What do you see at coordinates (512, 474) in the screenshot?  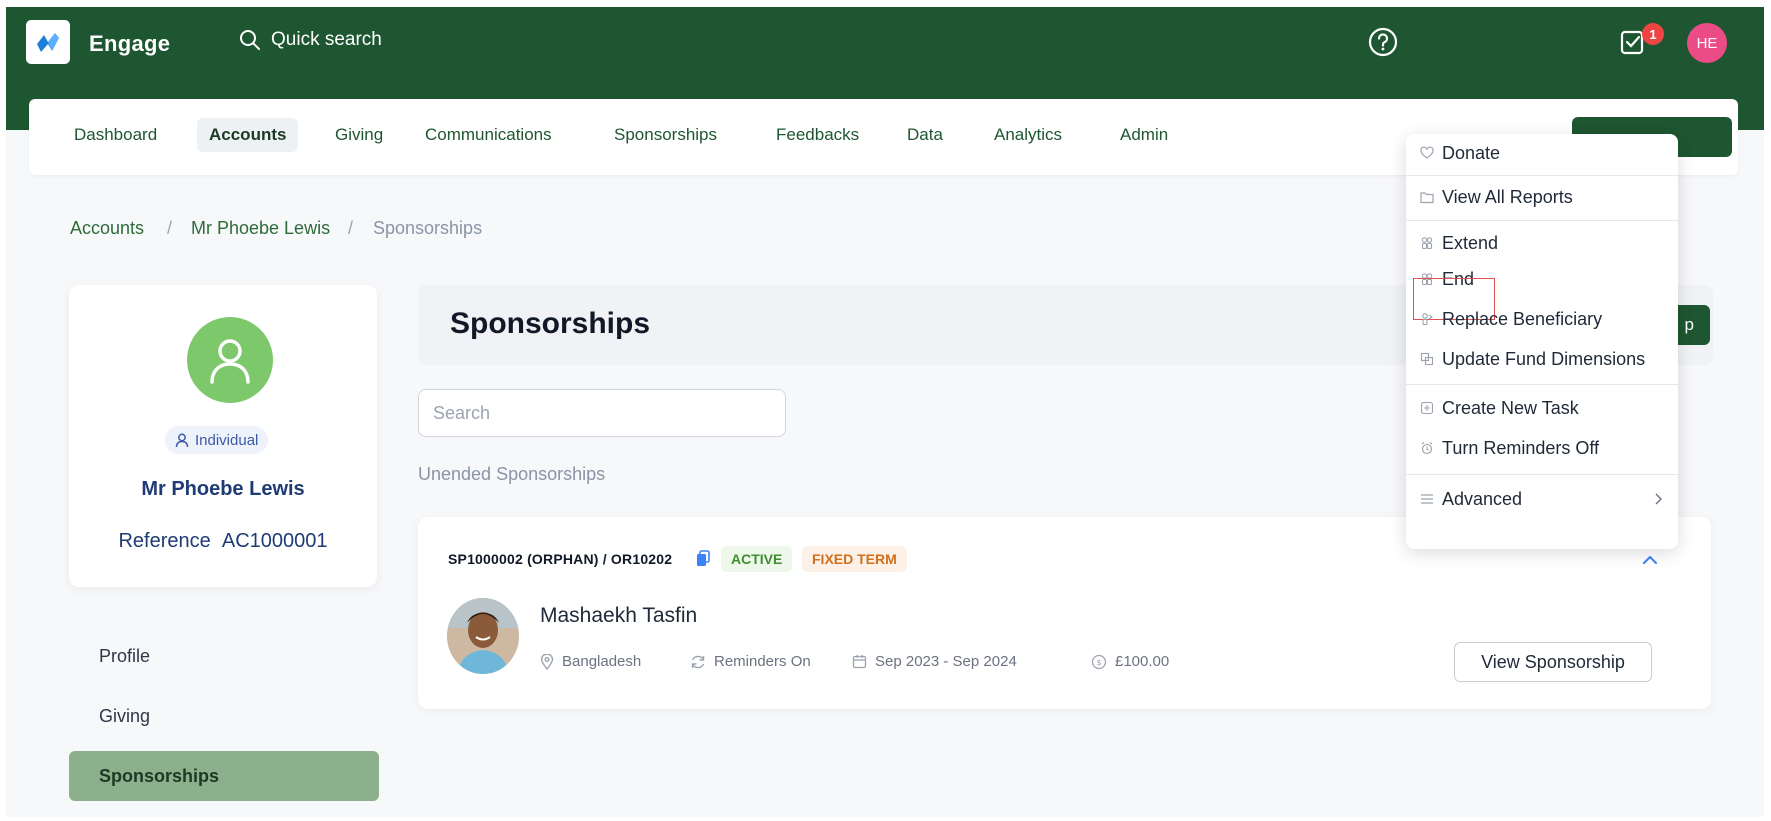 I see `section-label: Unended Sponsorships` at bounding box center [512, 474].